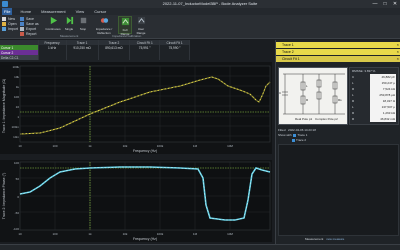 This screenshot has height=250, width=400. Describe the element at coordinates (30, 18) in the screenshot. I see `save-label: Save` at that location.